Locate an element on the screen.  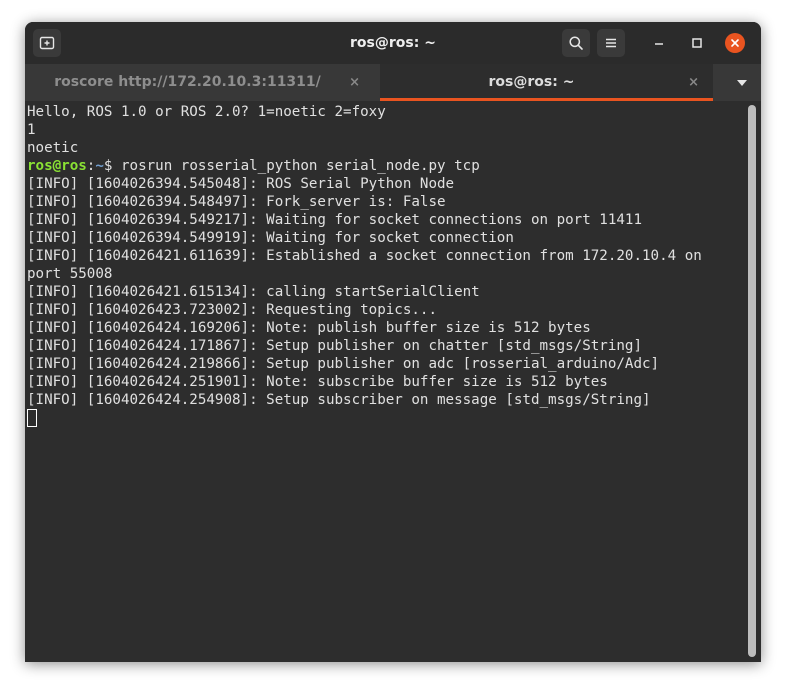
search-button is located at coordinates (576, 43).